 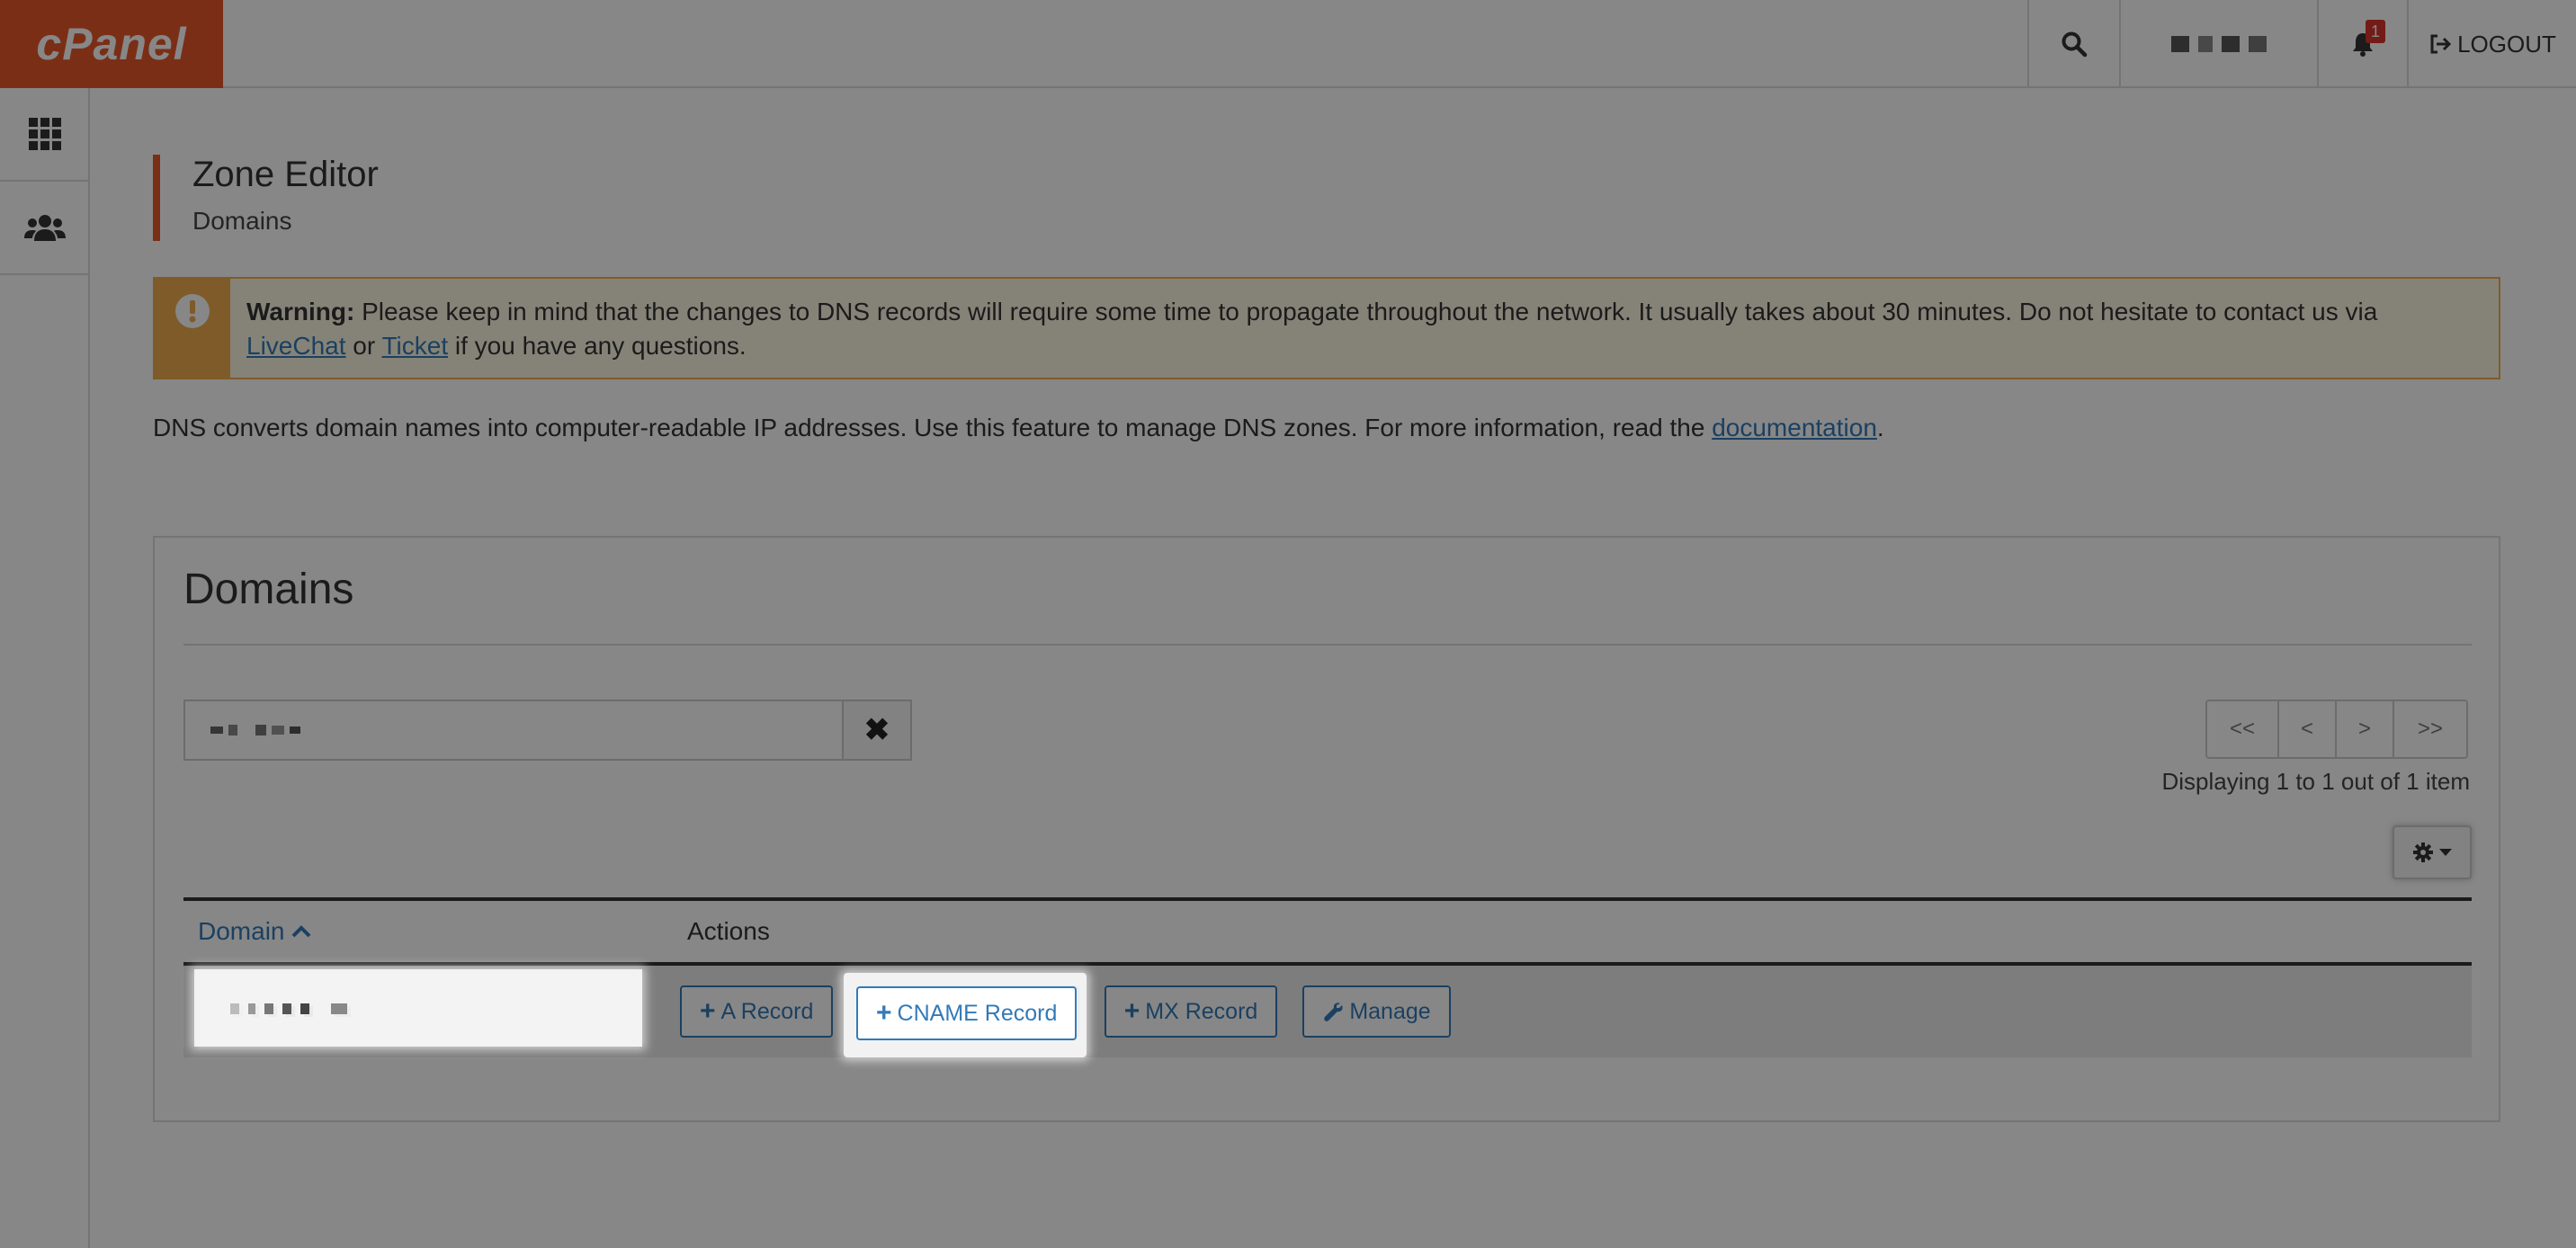 I want to click on add-mx-record-button: + MX Record, so click(x=1191, y=1011).